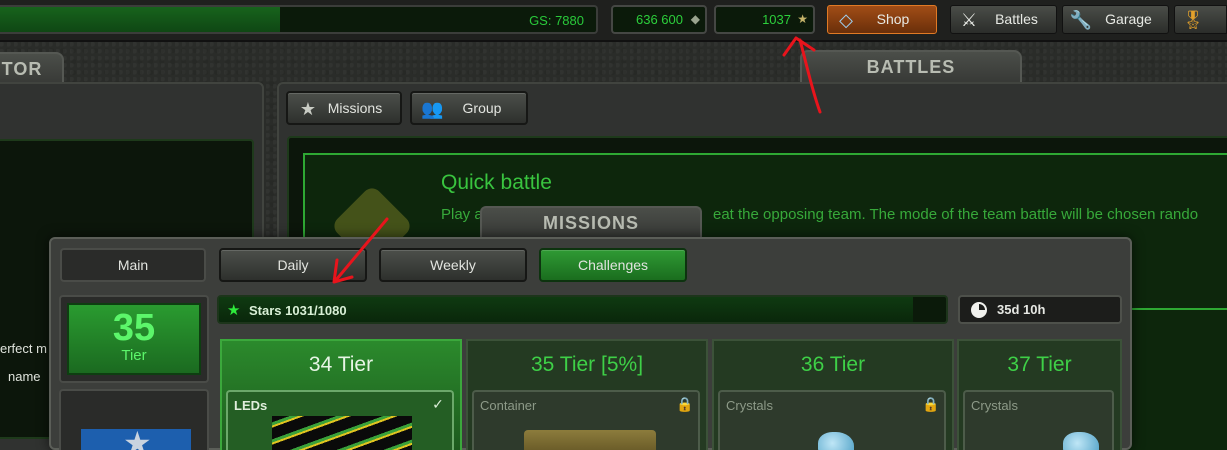 This screenshot has width=1227, height=450. Describe the element at coordinates (361, 249) in the screenshot. I see `annotation-arrow-daily` at that location.